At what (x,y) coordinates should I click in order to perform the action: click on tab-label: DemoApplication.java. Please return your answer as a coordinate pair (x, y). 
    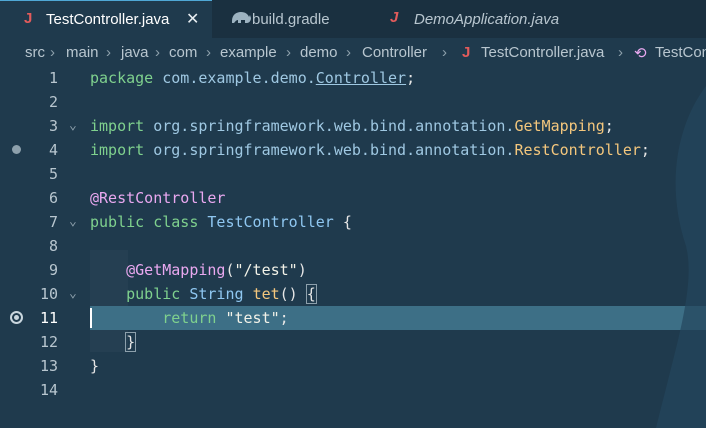
    Looking at the image, I should click on (487, 19).